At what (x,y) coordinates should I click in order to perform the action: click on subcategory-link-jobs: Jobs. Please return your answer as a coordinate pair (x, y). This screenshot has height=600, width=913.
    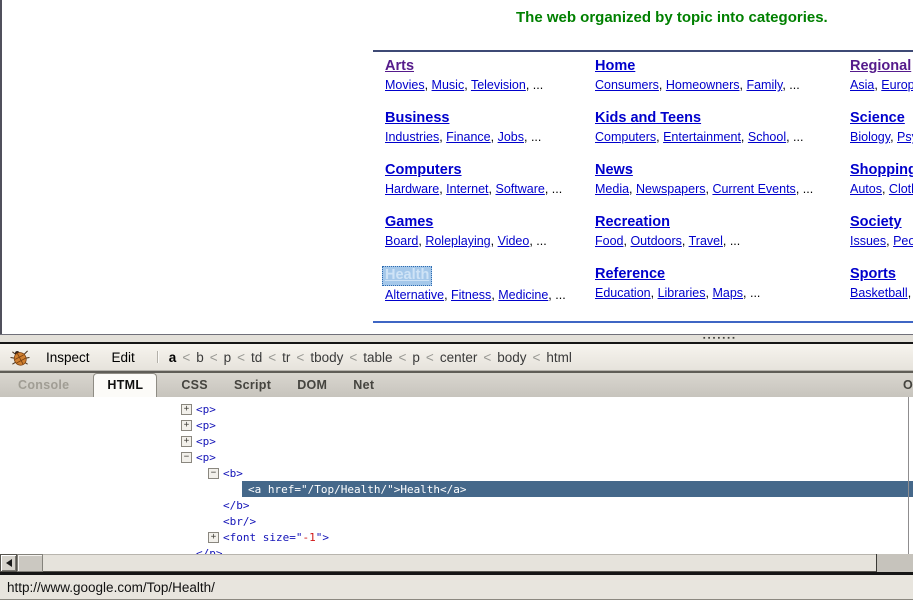
    Looking at the image, I should click on (511, 137).